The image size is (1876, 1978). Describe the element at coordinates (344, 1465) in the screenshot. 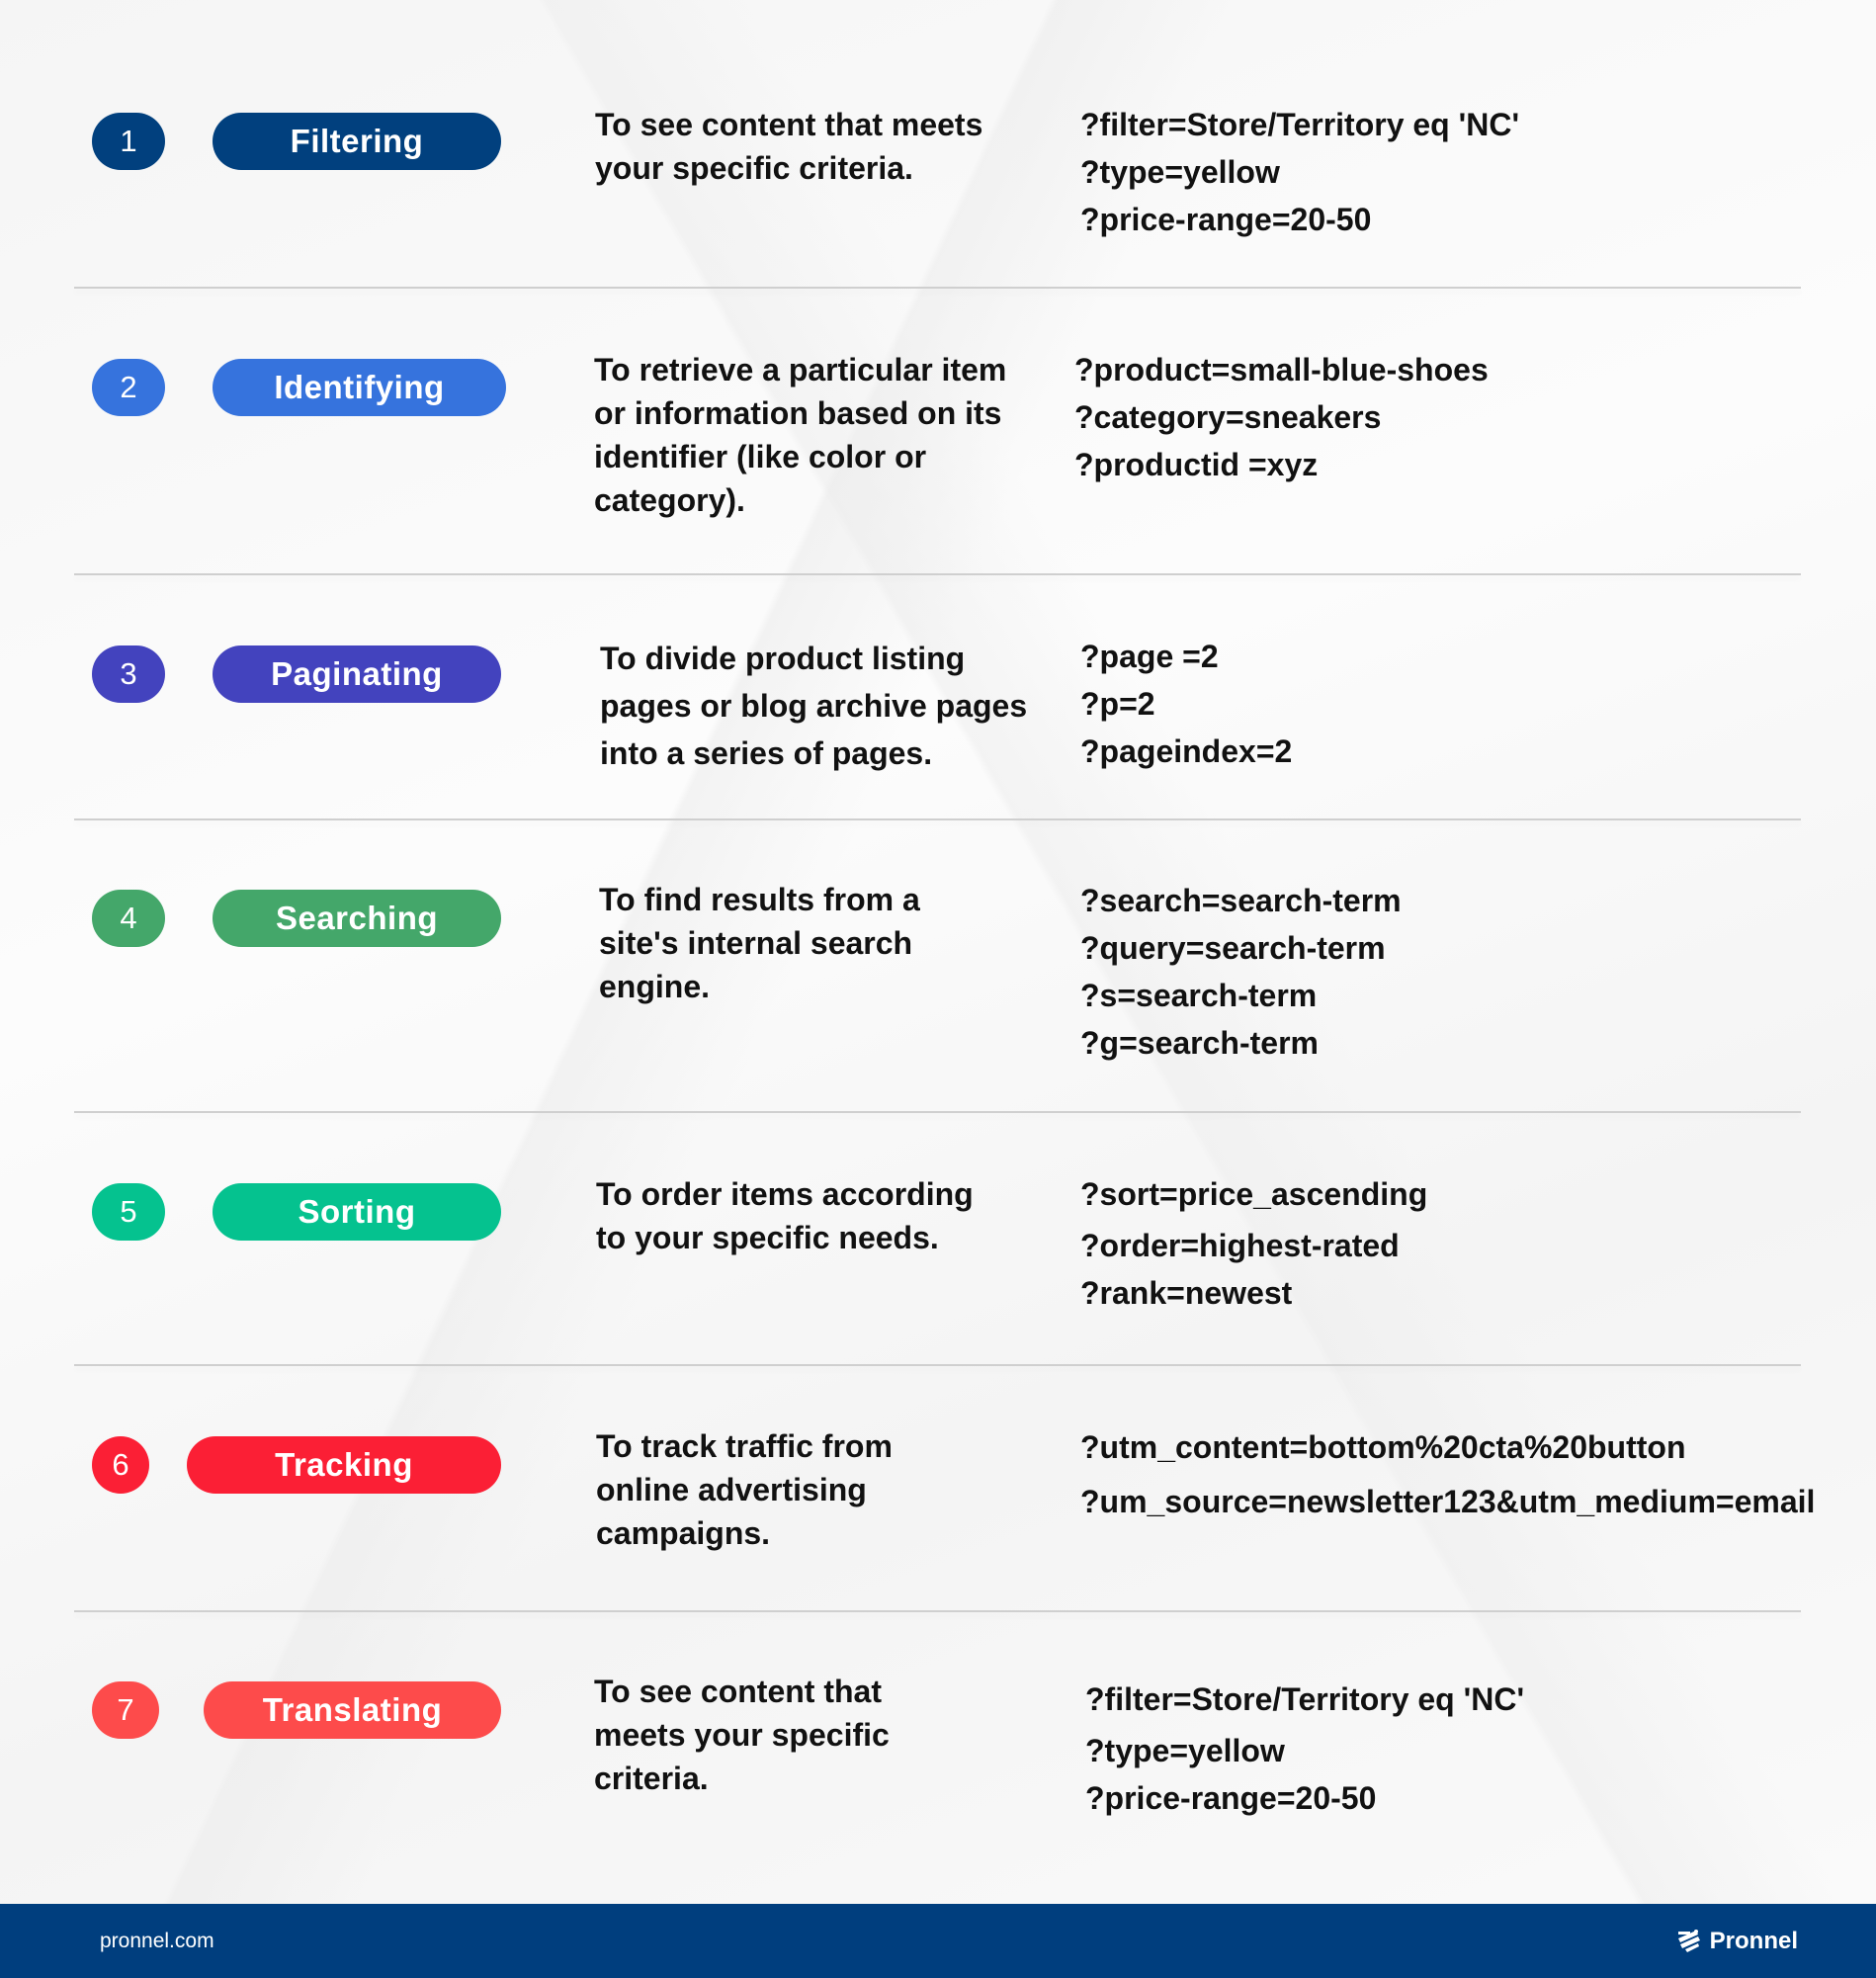

I see `category-pill: Tracking` at that location.